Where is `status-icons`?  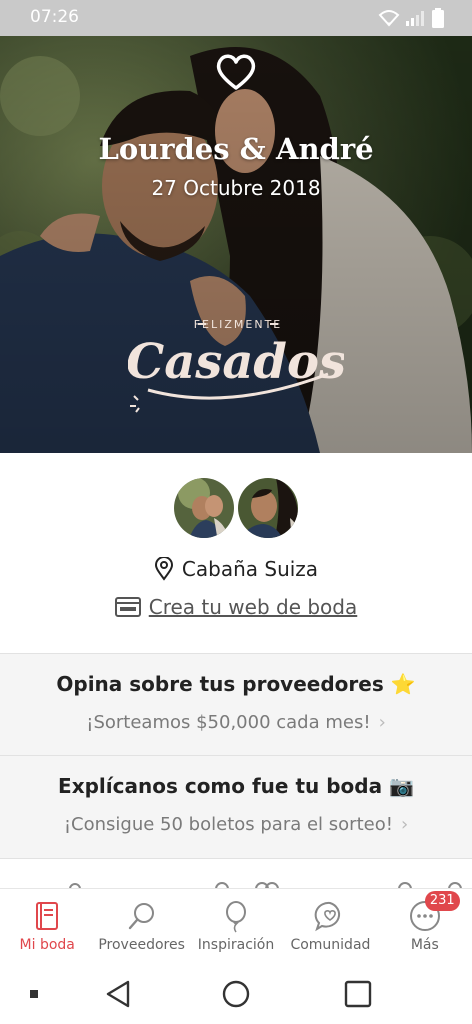
status-icons is located at coordinates (411, 18).